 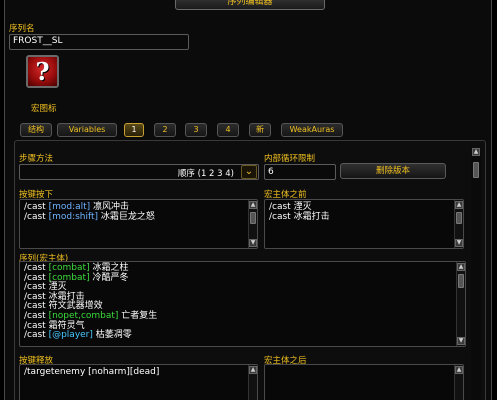 I want to click on tab-version-3: 3, so click(x=196, y=130).